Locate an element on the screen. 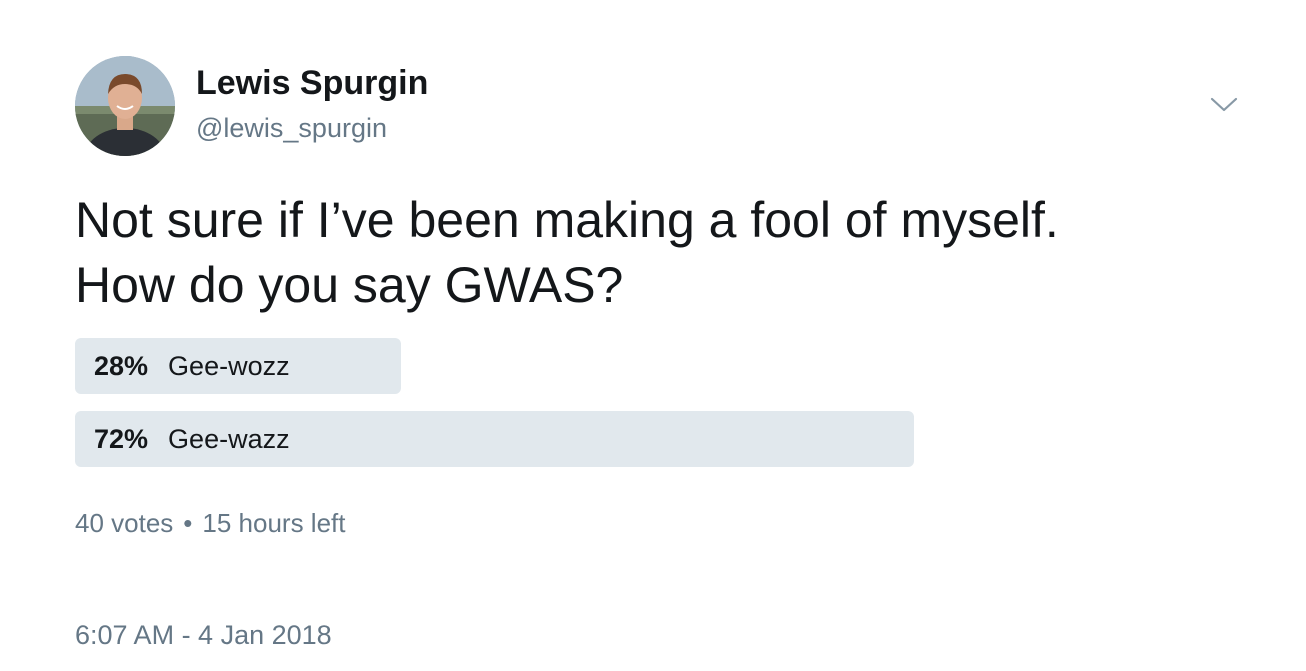  poll-meta: 40 votes • 15 hours left is located at coordinates (210, 523).